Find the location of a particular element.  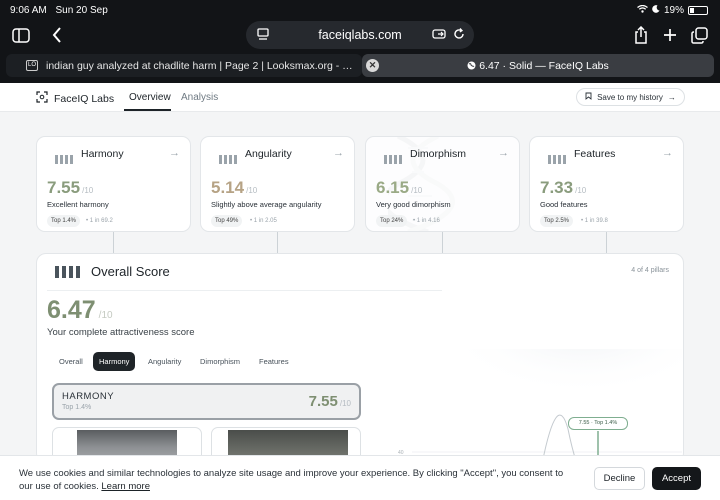

tab-angularity: Angularity is located at coordinates (164, 361).